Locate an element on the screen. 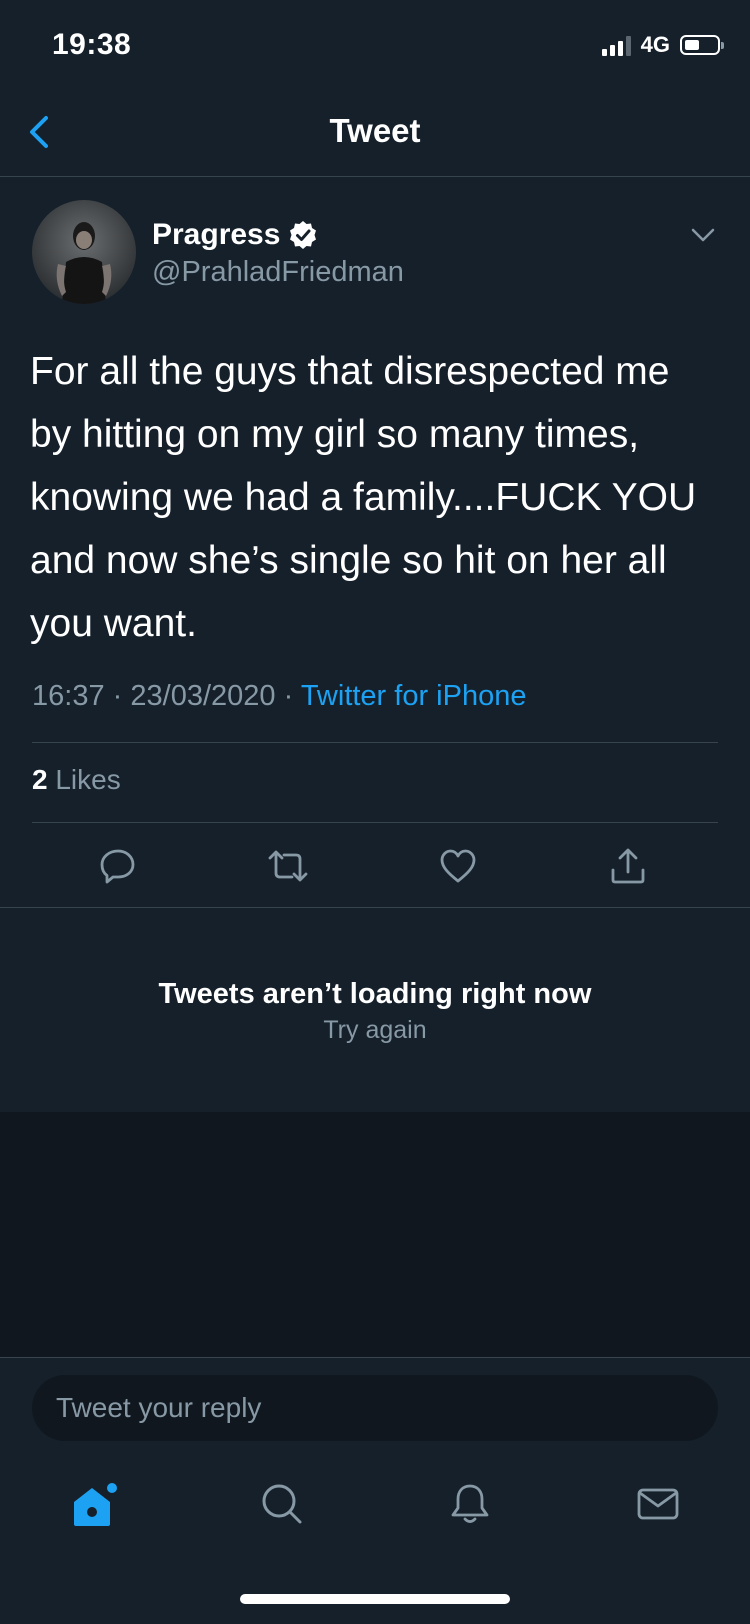 Image resolution: width=750 pixels, height=1624 pixels. tab-notifications is located at coordinates (470, 1504).